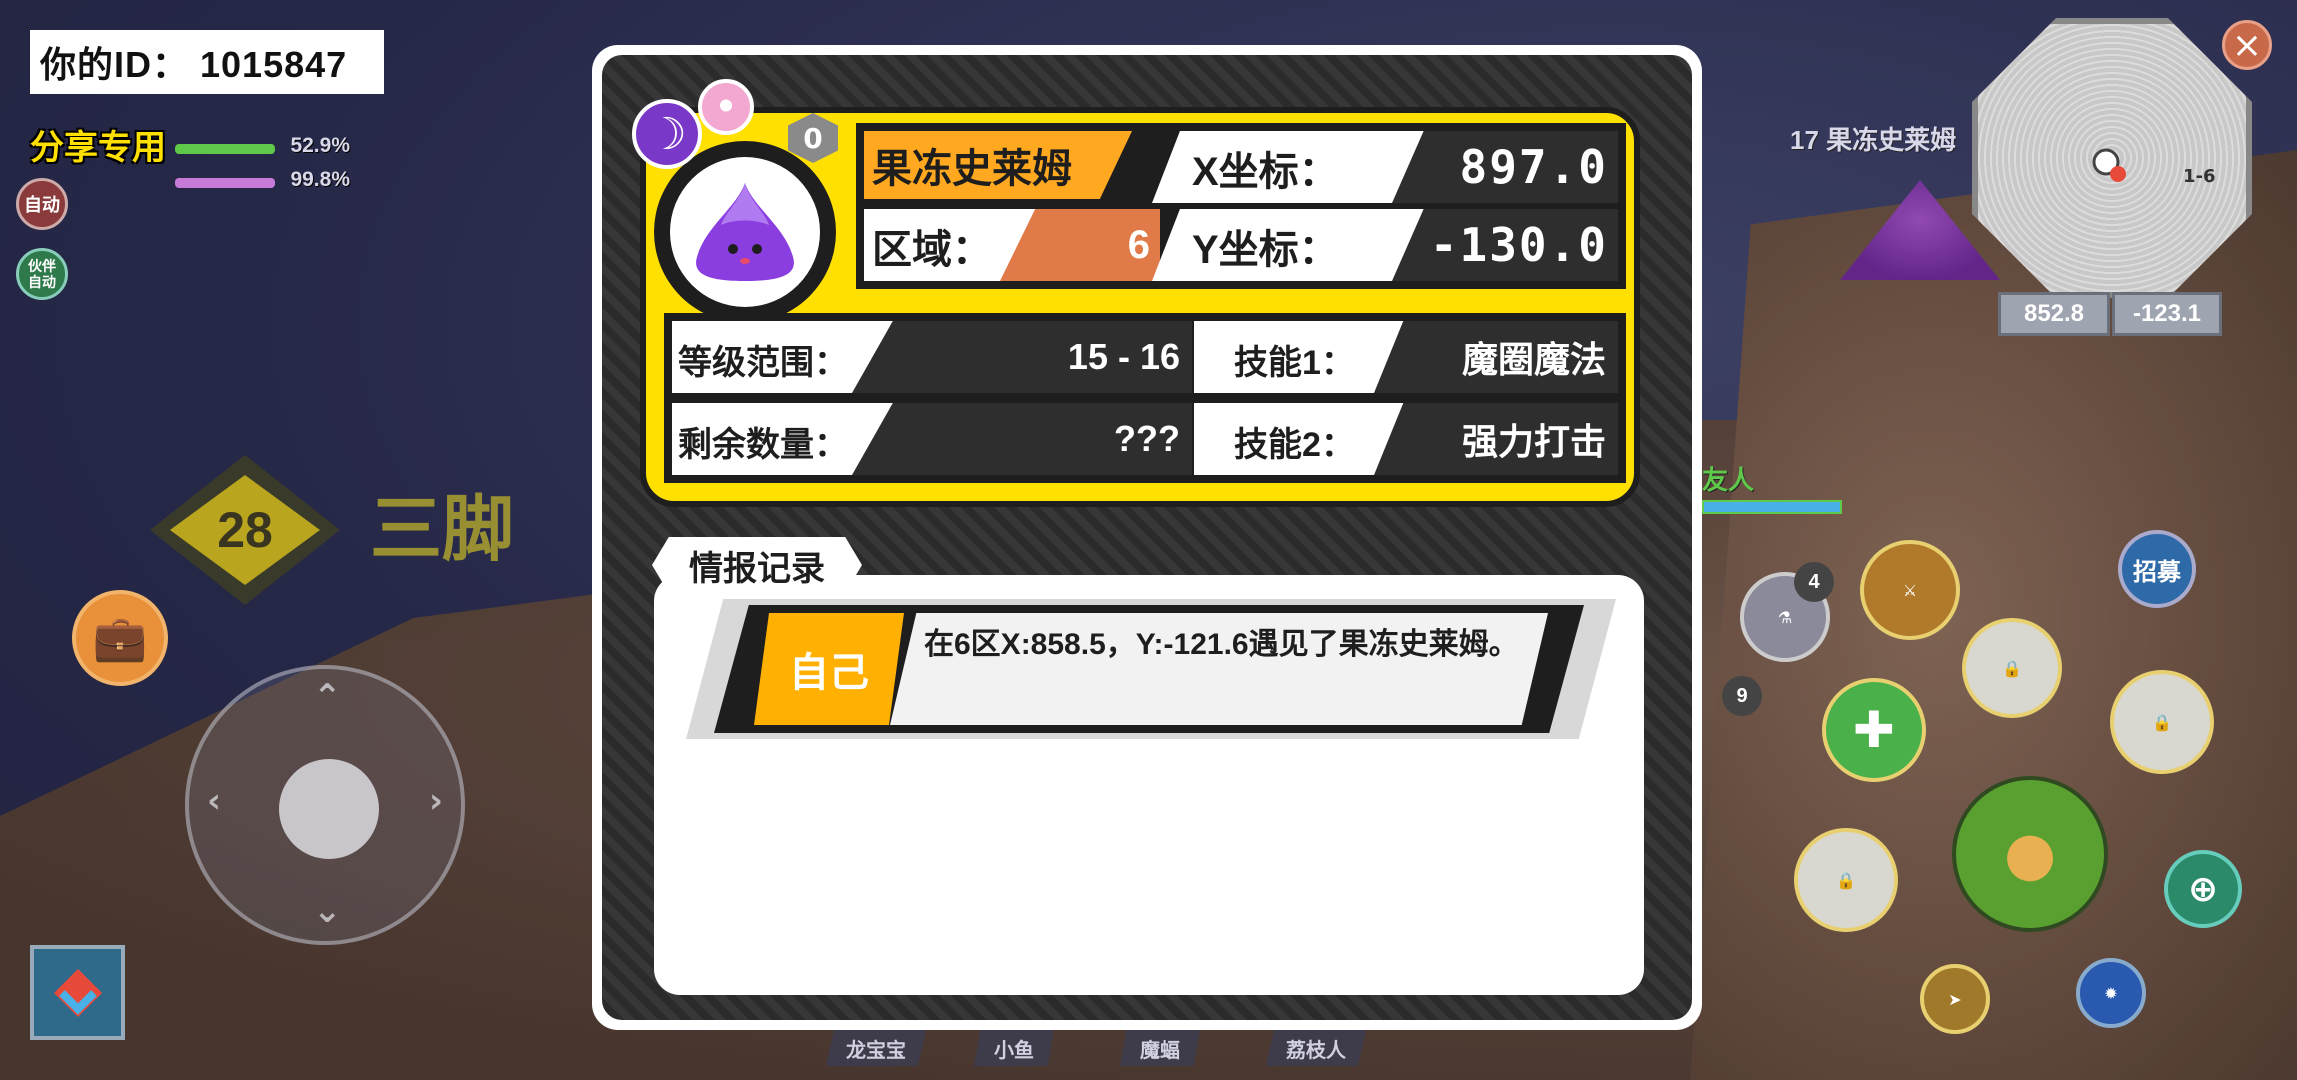 This screenshot has width=2297, height=1080. What do you see at coordinates (327, 911) in the screenshot?
I see `joystick-down-arrow-icon: ⌄` at bounding box center [327, 911].